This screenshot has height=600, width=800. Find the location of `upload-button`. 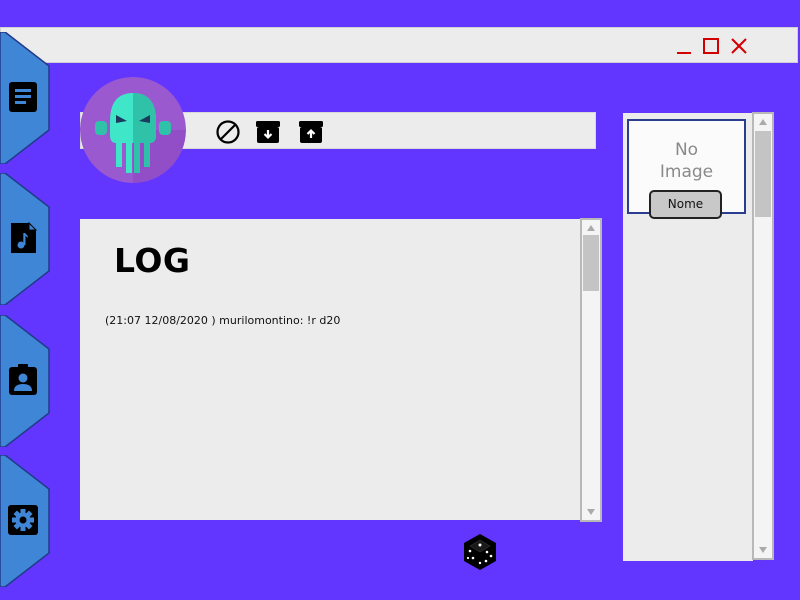

upload-button is located at coordinates (311, 132).